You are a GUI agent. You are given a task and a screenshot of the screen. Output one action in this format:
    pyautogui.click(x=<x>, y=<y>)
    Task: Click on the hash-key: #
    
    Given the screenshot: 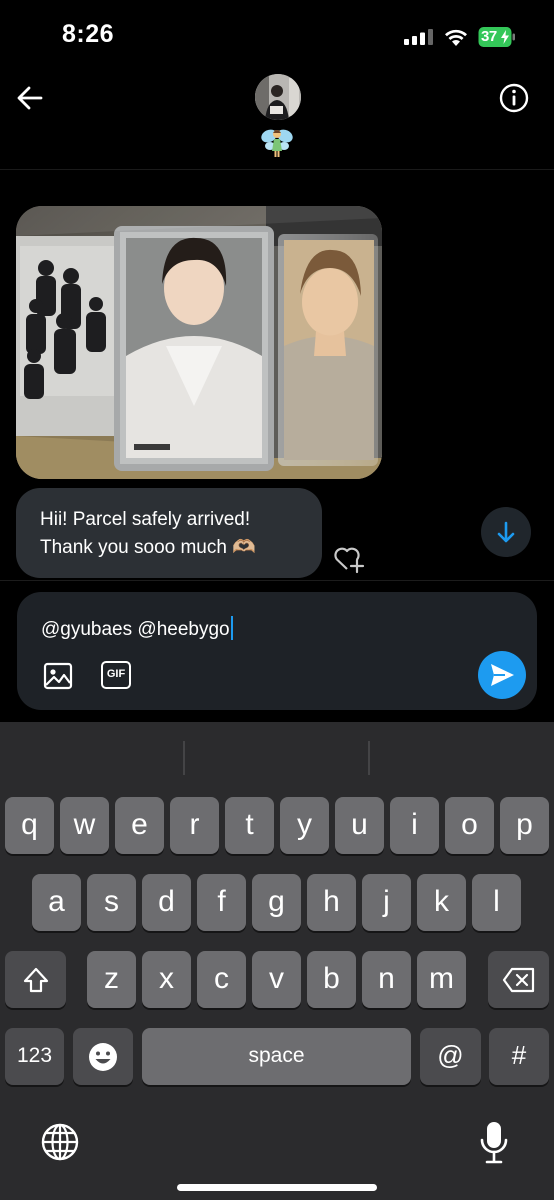 What is the action you would take?
    pyautogui.click(x=519, y=1056)
    